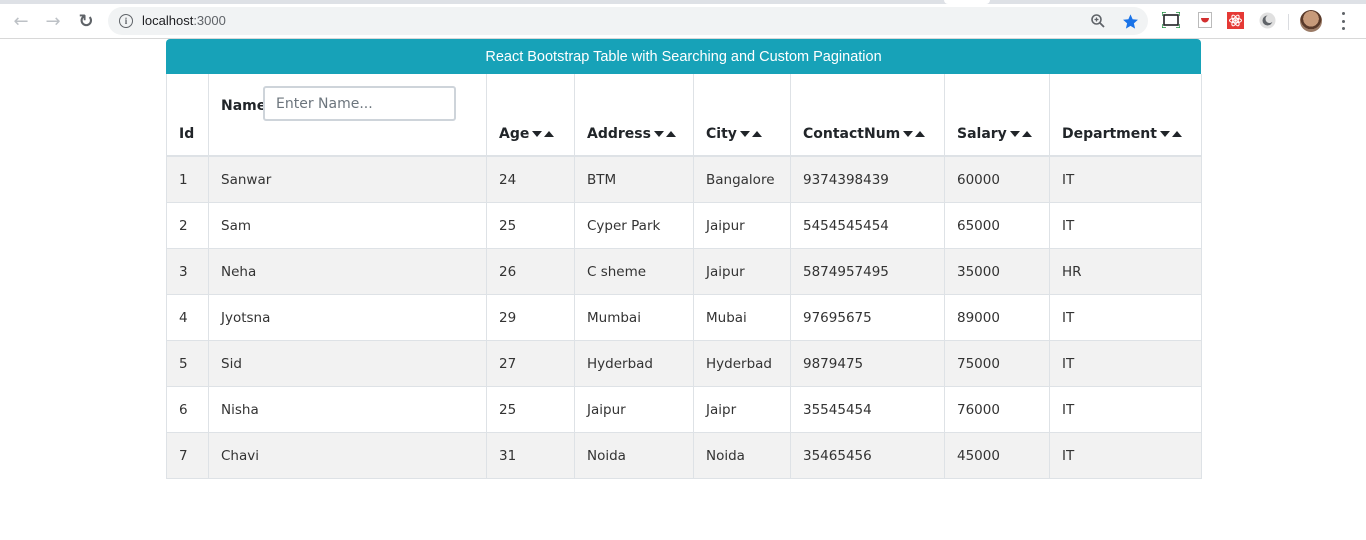 The image size is (1366, 540). I want to click on browser-toolbar: ← → ↻ i localhost:3000, so click(683, 21).